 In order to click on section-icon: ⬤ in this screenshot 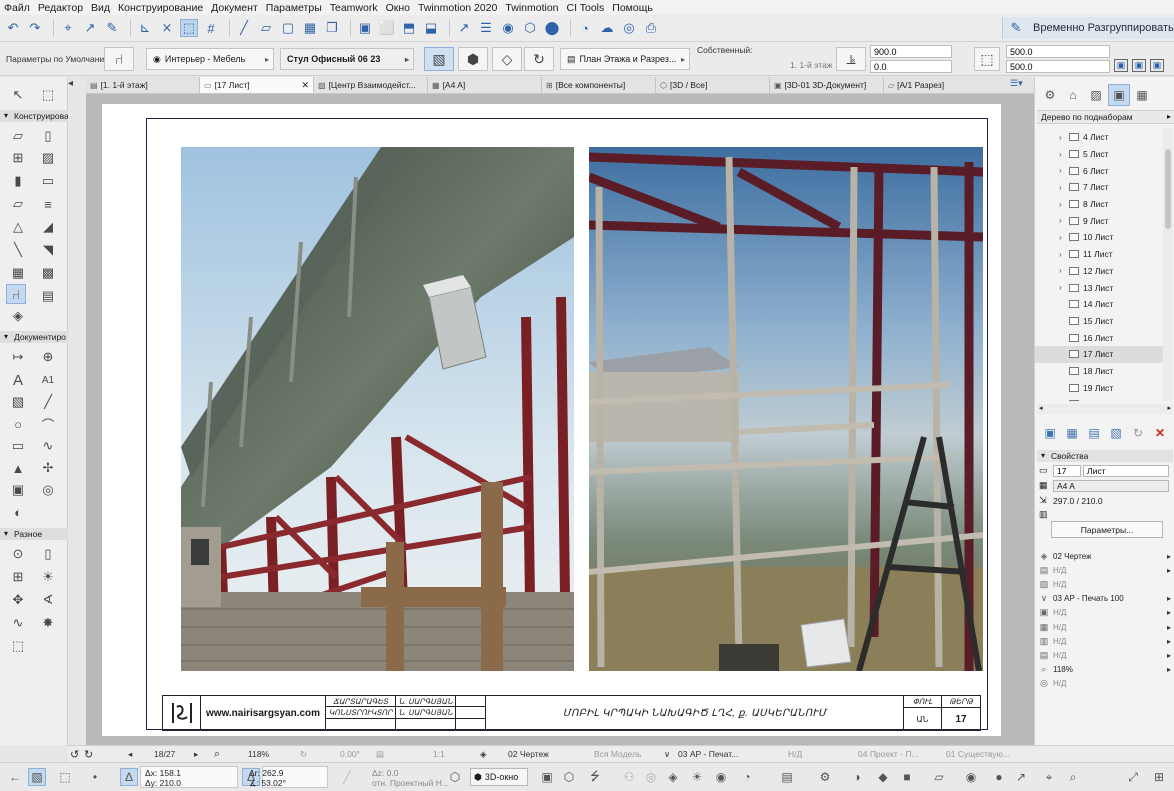, I will do `click(552, 28)`.